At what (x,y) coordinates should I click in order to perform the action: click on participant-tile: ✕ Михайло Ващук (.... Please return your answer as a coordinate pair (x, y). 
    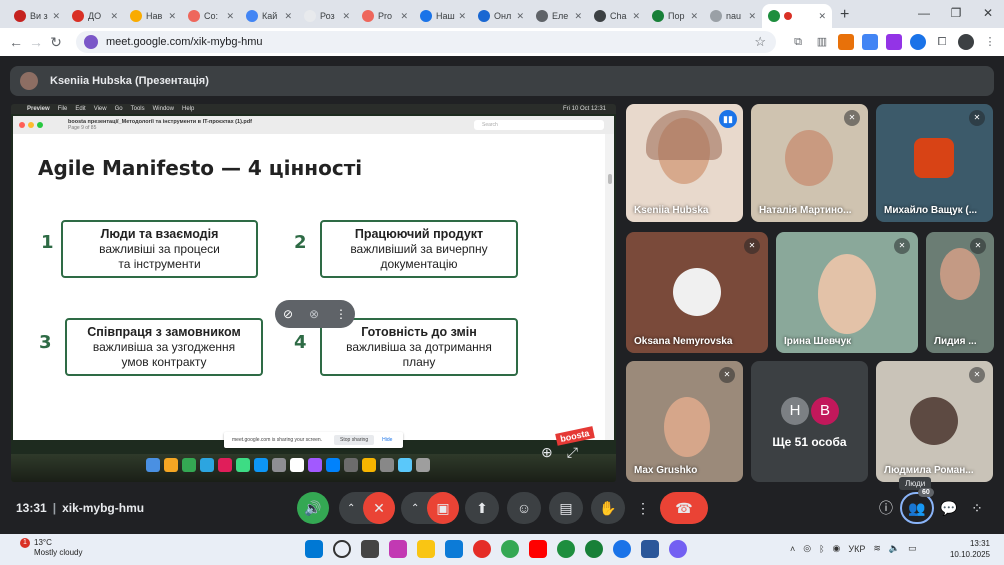
    Looking at the image, I should click on (934, 163).